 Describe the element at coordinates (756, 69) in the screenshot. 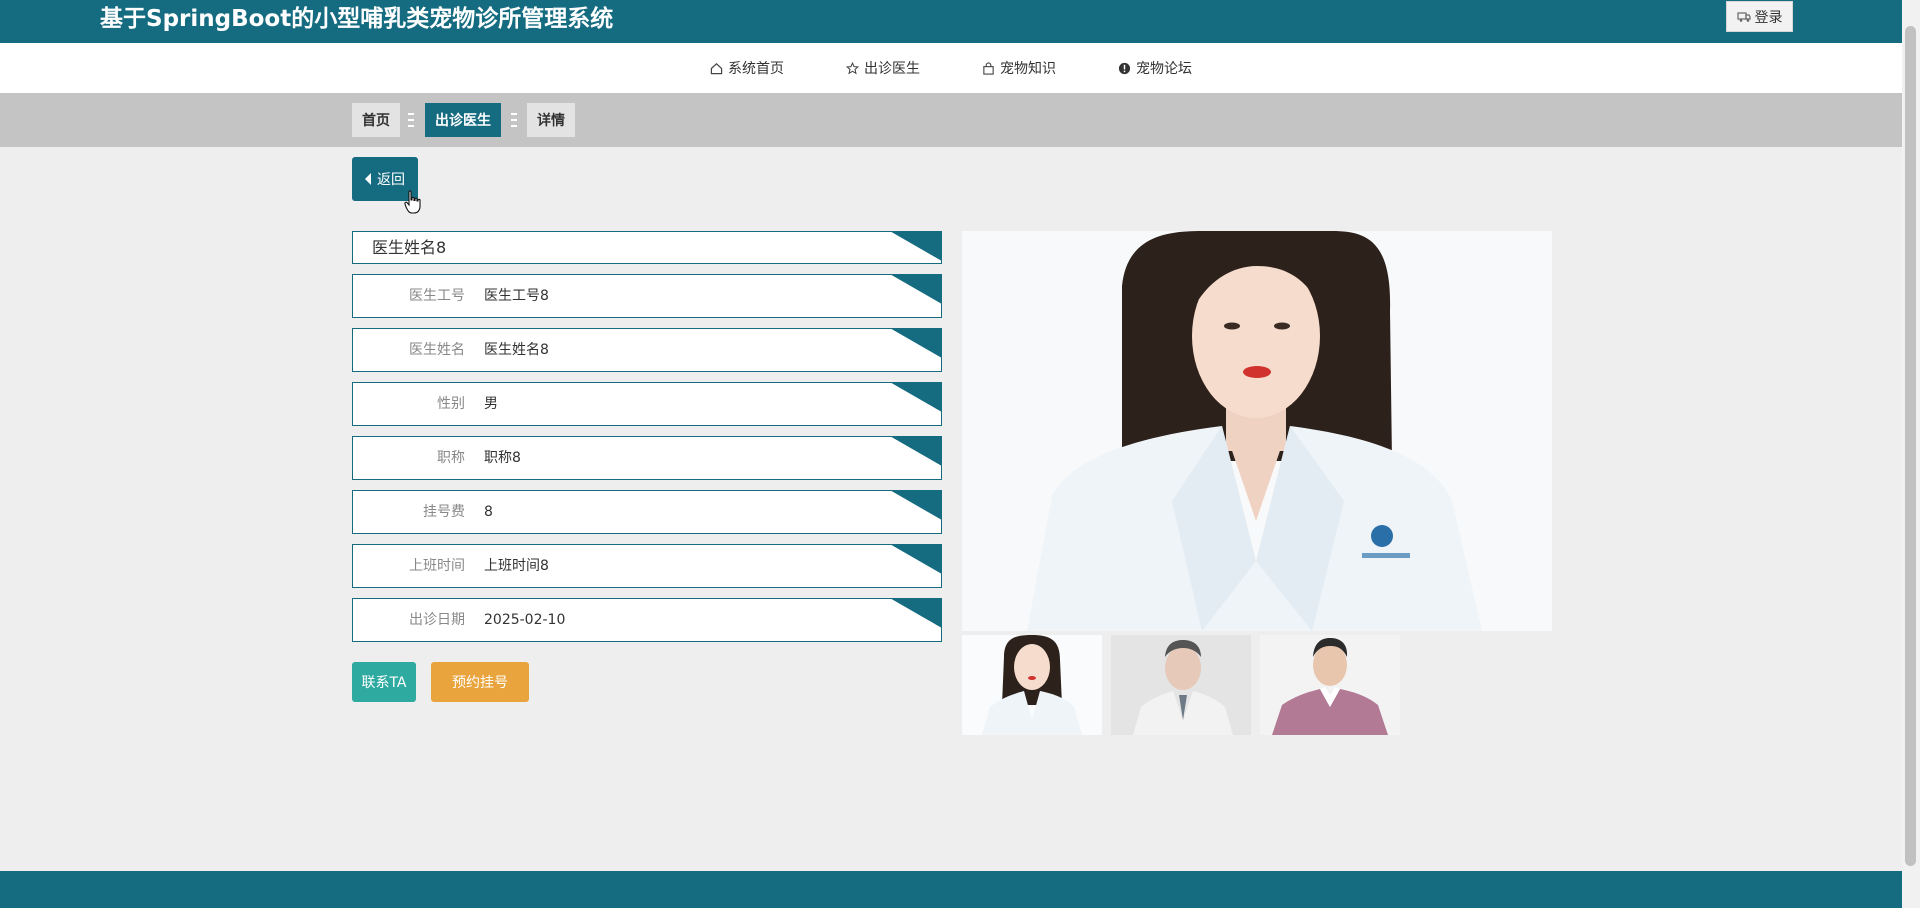

I see `nav-item-label: 系统首页` at that location.